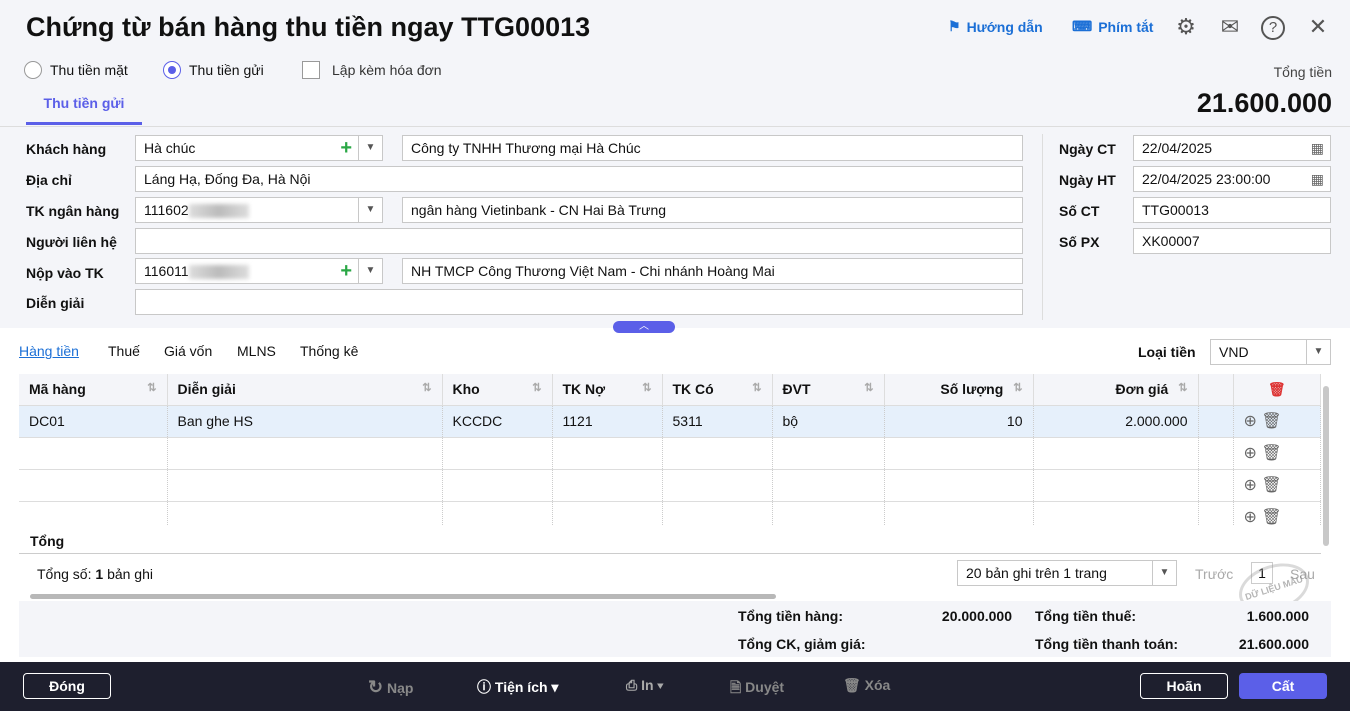  Describe the element at coordinates (1112, 26) in the screenshot. I see `shortcuts-button: ⌨ Phím tắt` at that location.